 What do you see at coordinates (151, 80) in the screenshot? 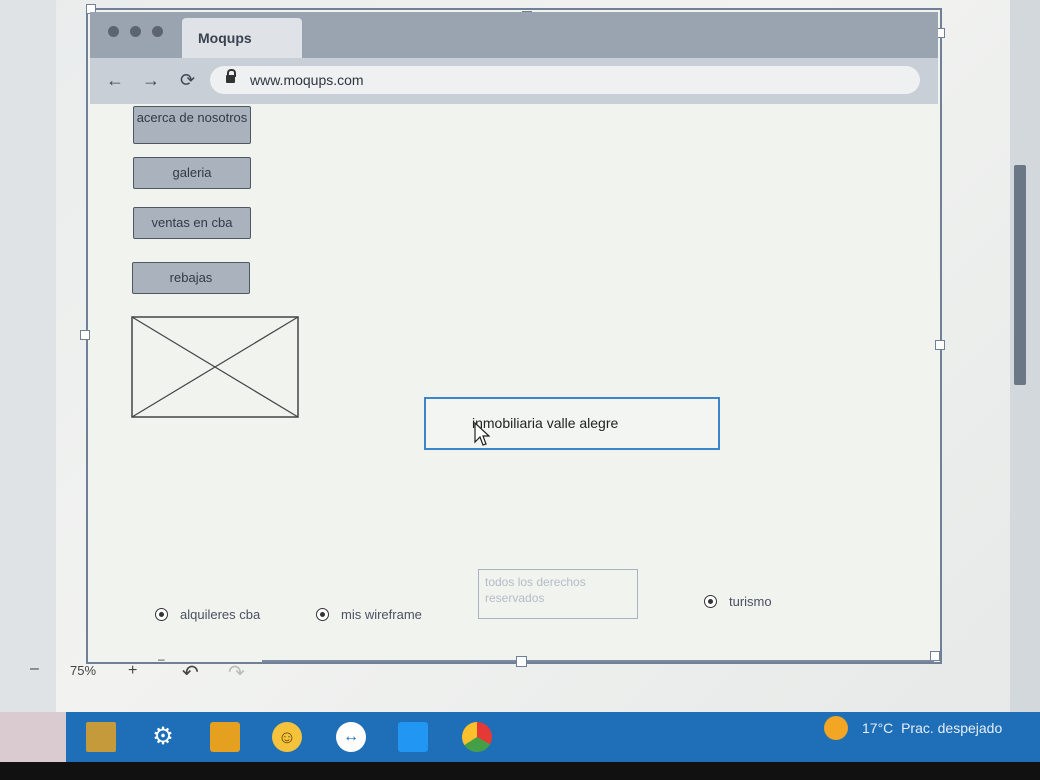
I see `forward-arrow-icon: →` at bounding box center [151, 80].